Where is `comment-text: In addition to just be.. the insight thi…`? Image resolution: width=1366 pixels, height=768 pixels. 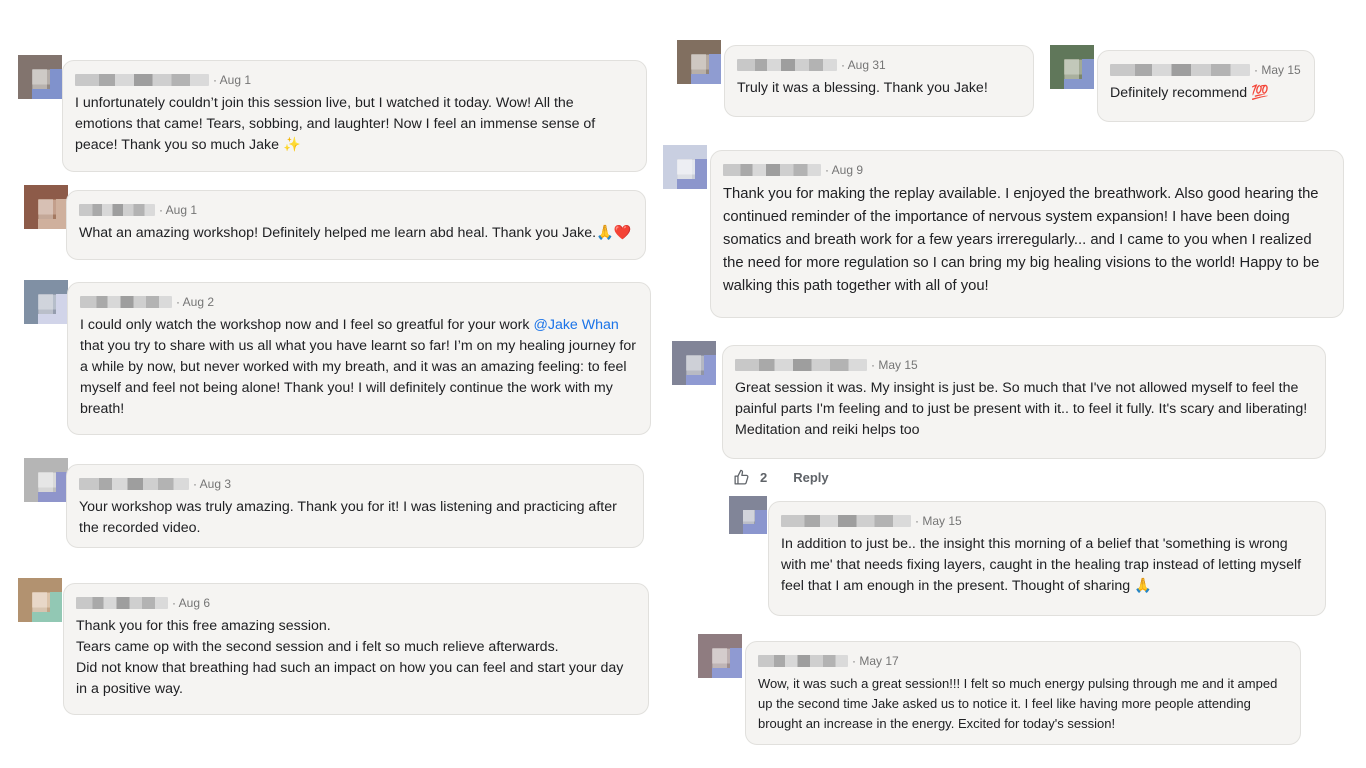 comment-text: In addition to just be.. the insight thi… is located at coordinates (1041, 565).